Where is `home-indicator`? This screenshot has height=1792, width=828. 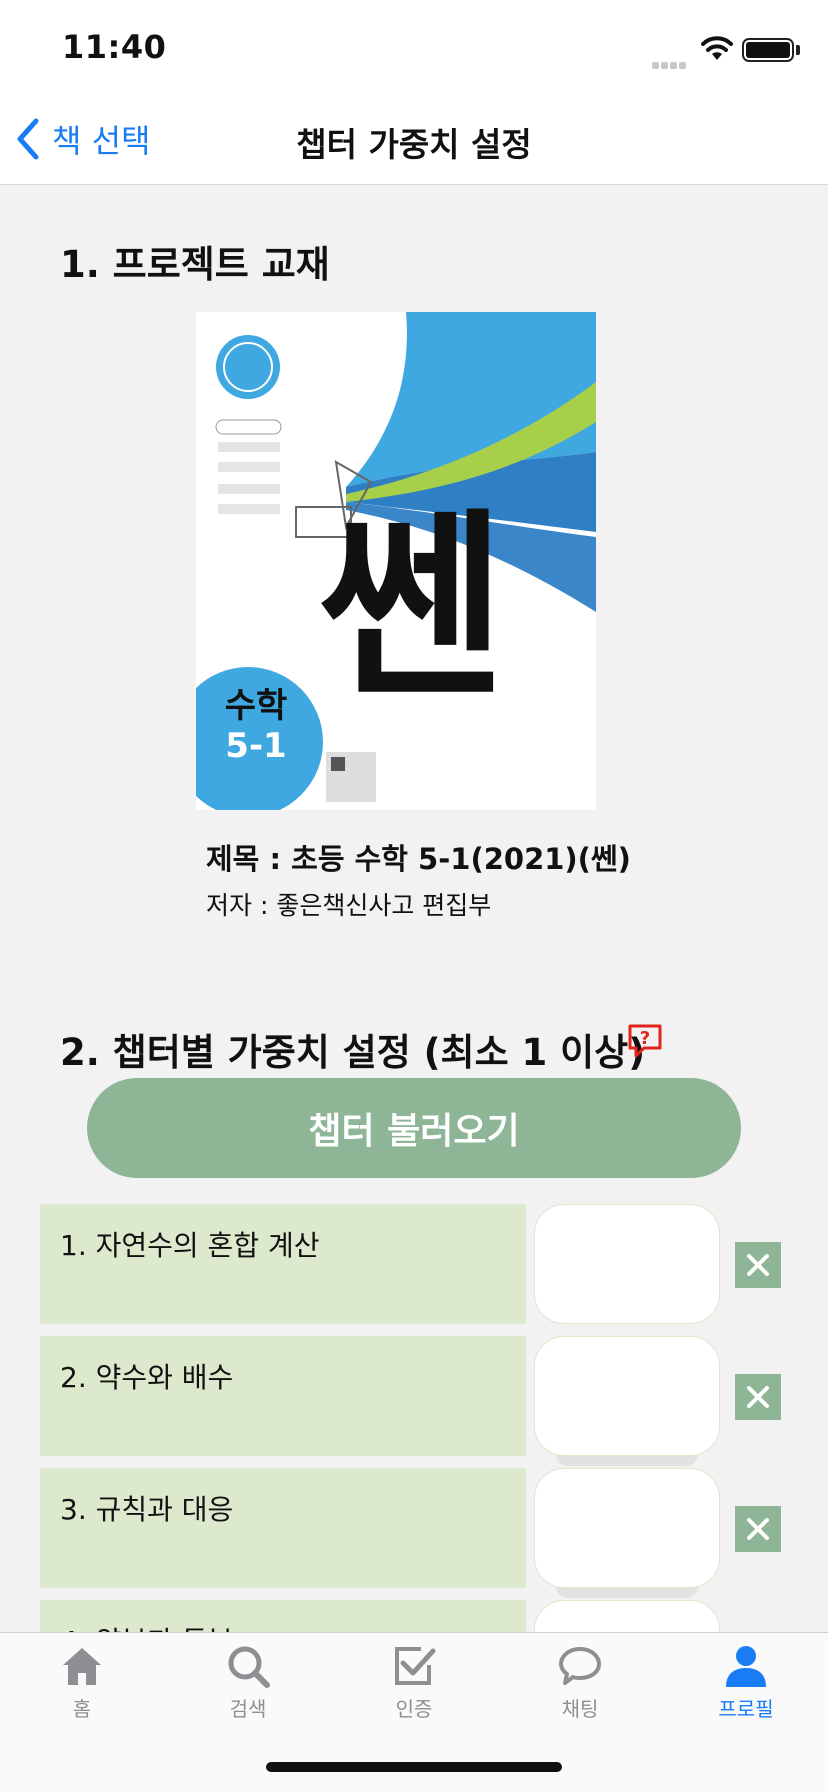 home-indicator is located at coordinates (414, 1767).